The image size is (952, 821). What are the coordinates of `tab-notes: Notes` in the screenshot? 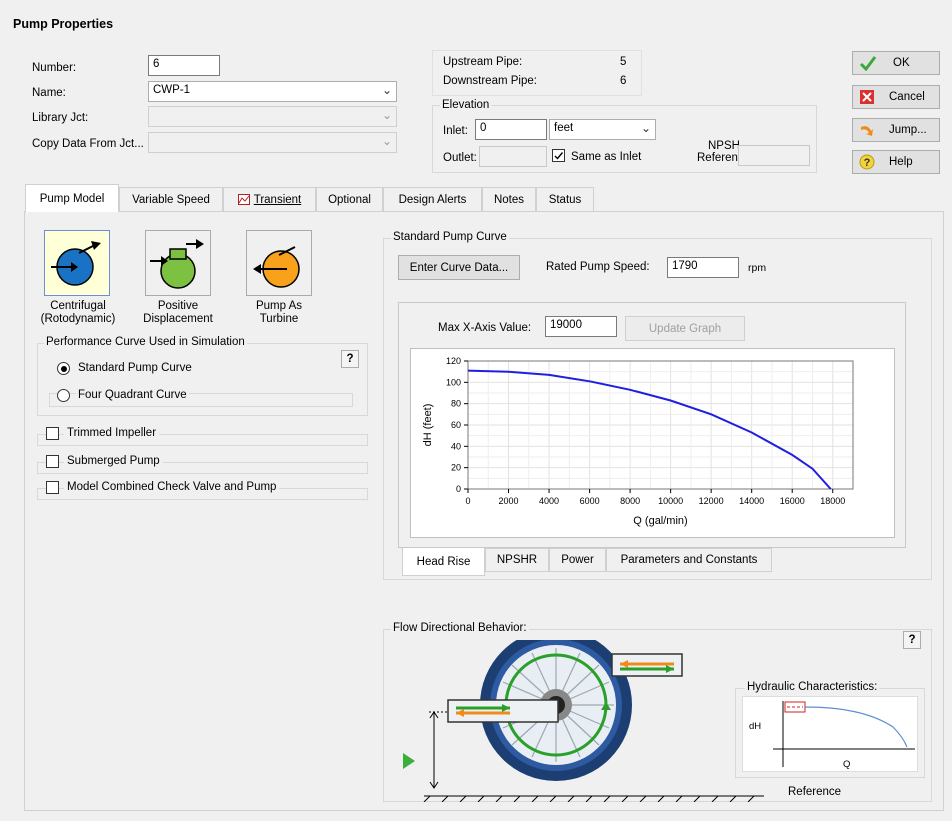 It's located at (509, 199).